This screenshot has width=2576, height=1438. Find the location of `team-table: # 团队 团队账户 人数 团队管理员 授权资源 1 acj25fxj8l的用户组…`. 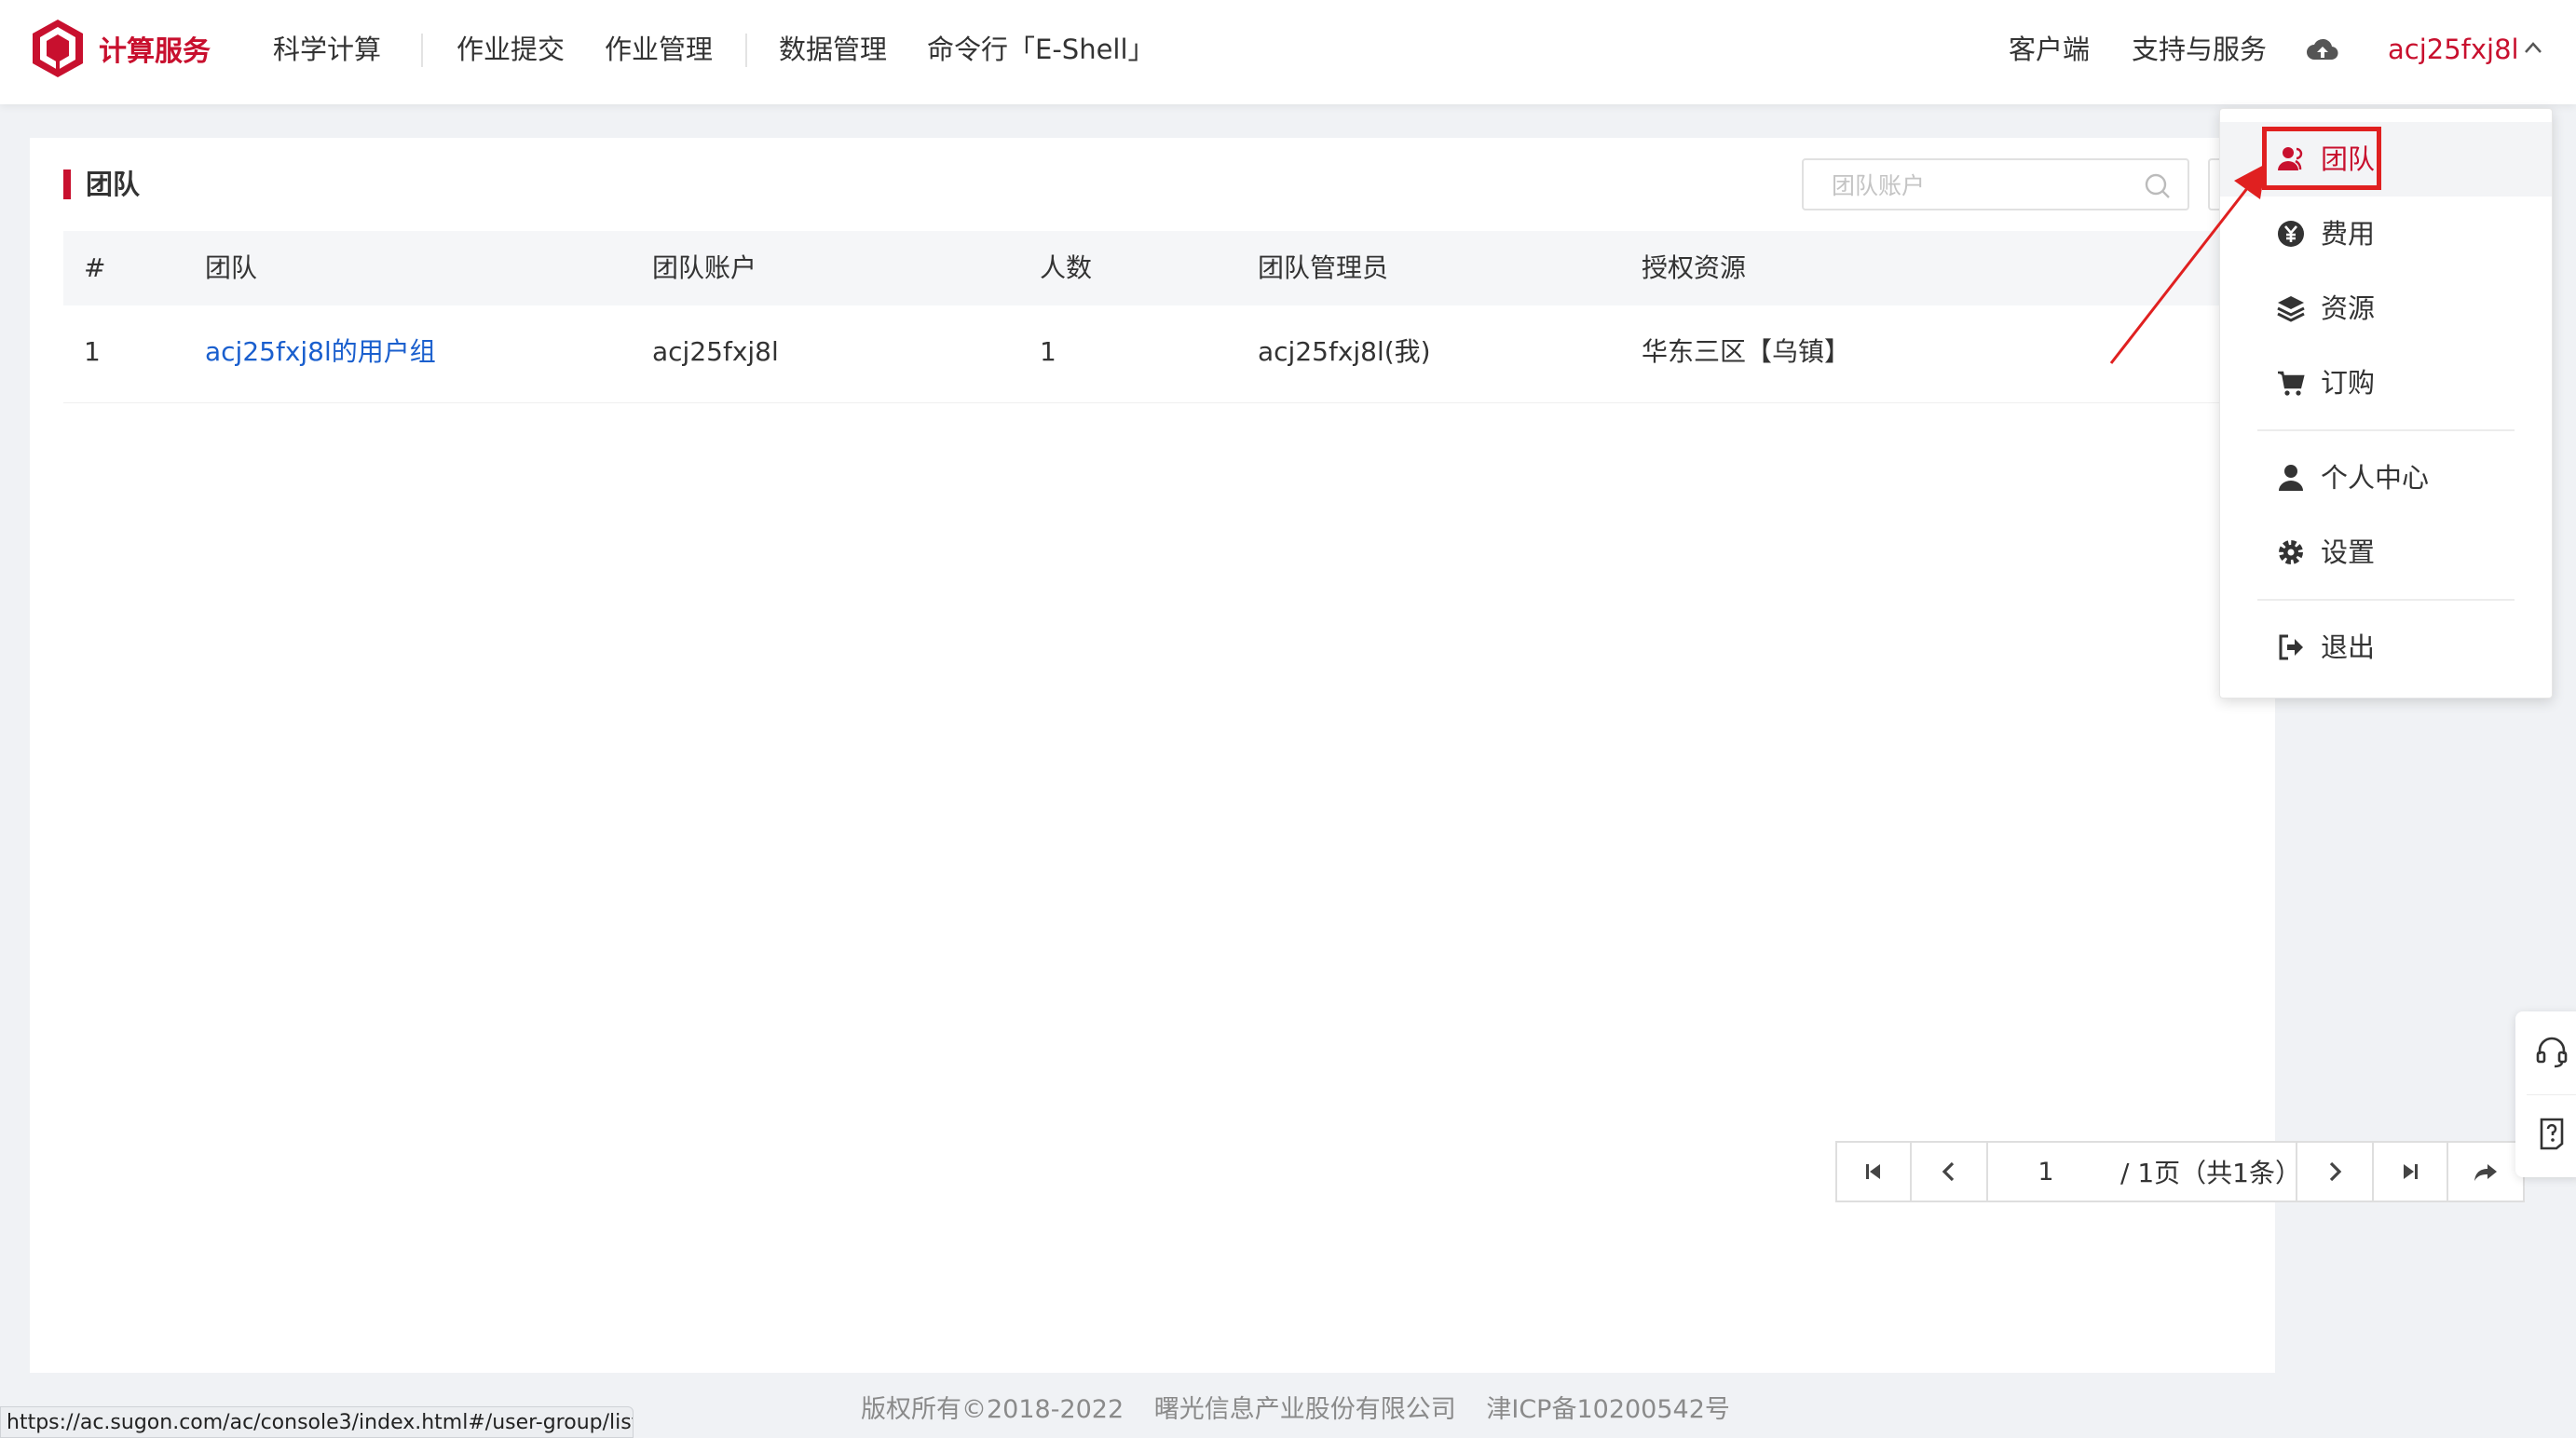

team-table: # 团队 团队账户 人数 团队管理员 授权资源 1 acj25fxj8l的用户组… is located at coordinates (1169, 317).